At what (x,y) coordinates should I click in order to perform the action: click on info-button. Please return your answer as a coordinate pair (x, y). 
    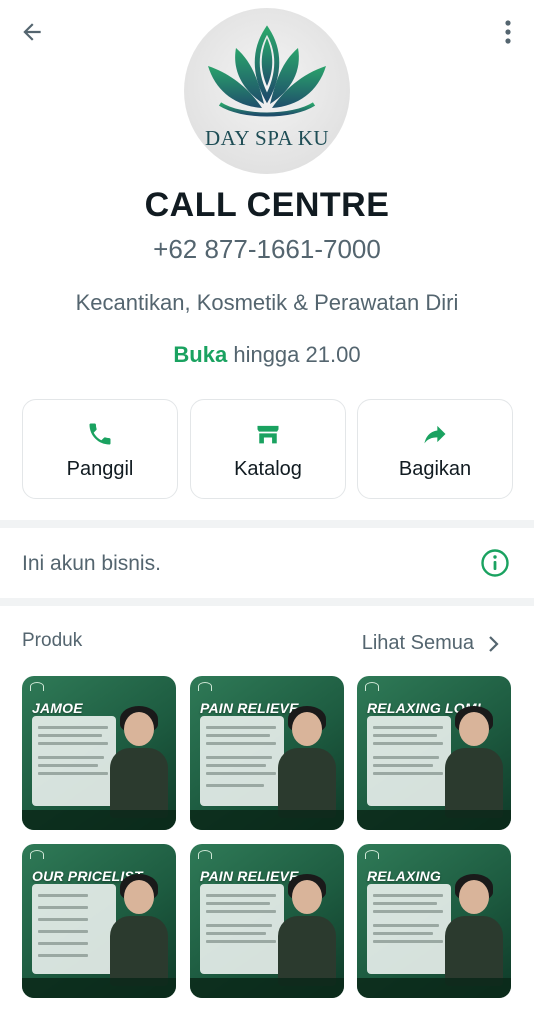
    Looking at the image, I should click on (495, 563).